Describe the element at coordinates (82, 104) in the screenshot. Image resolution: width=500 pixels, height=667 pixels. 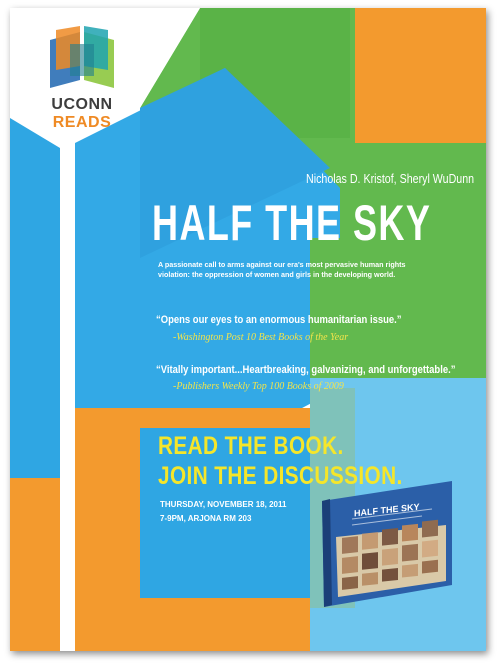
I see `logo-text-uconn: UCONN` at that location.